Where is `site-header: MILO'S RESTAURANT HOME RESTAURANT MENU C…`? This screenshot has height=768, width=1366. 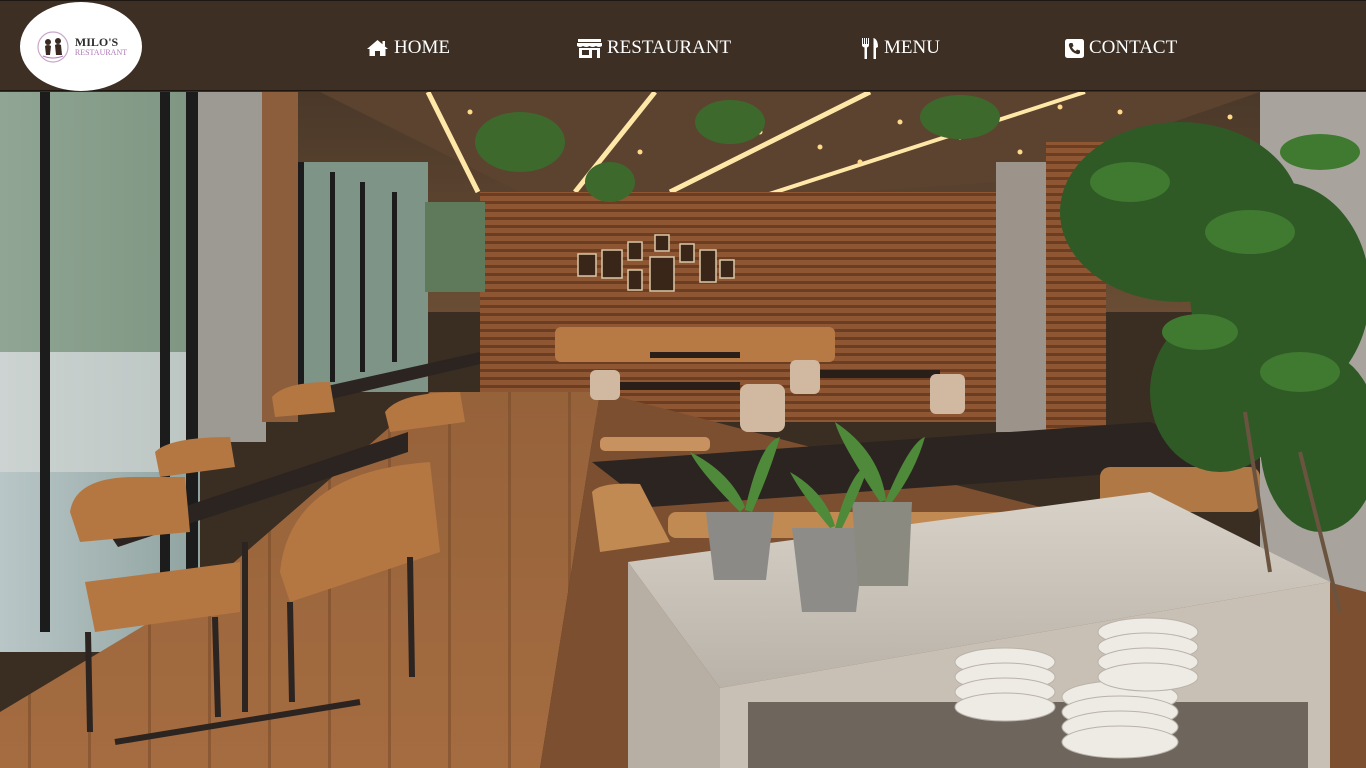 site-header: MILO'S RESTAURANT HOME RESTAURANT MENU C… is located at coordinates (683, 45).